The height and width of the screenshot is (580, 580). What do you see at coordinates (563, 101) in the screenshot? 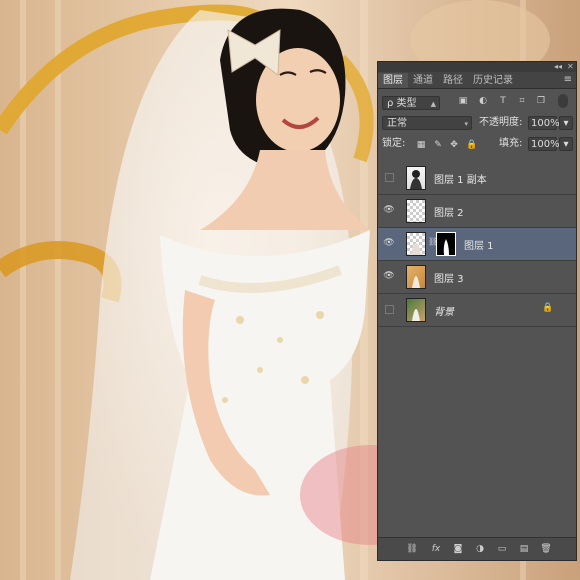
I see `filter-toggle-icon` at bounding box center [563, 101].